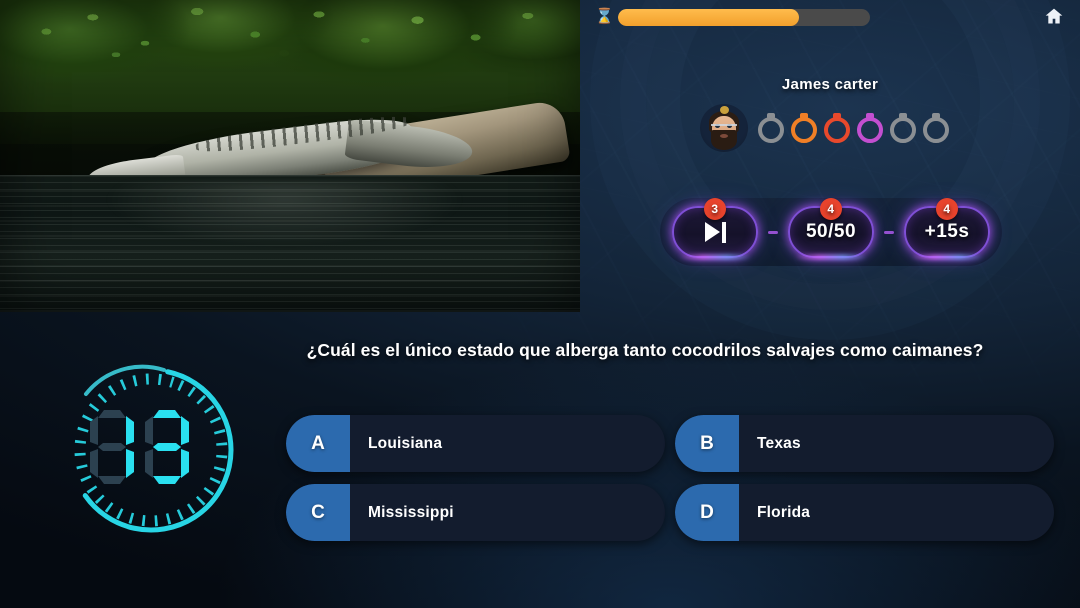  What do you see at coordinates (853, 128) in the screenshot?
I see `life-rings` at bounding box center [853, 128].